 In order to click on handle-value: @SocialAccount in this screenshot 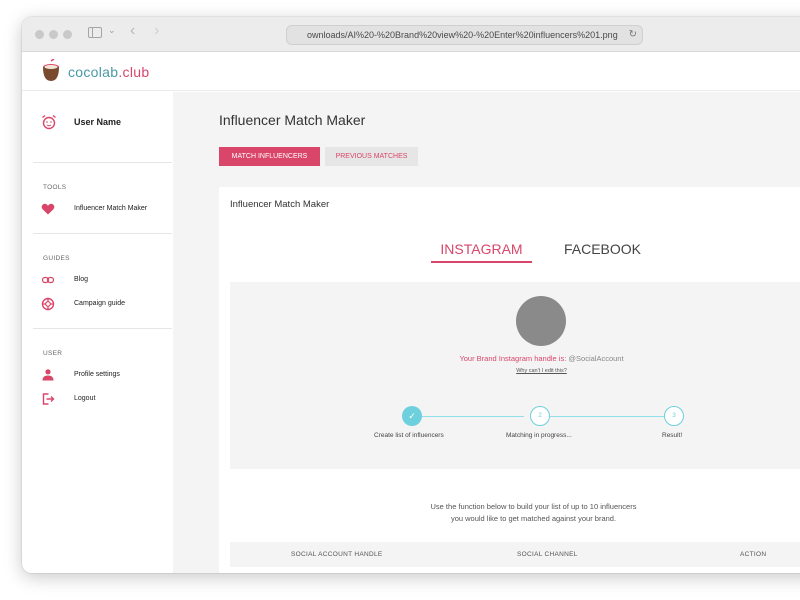, I will do `click(596, 358)`.